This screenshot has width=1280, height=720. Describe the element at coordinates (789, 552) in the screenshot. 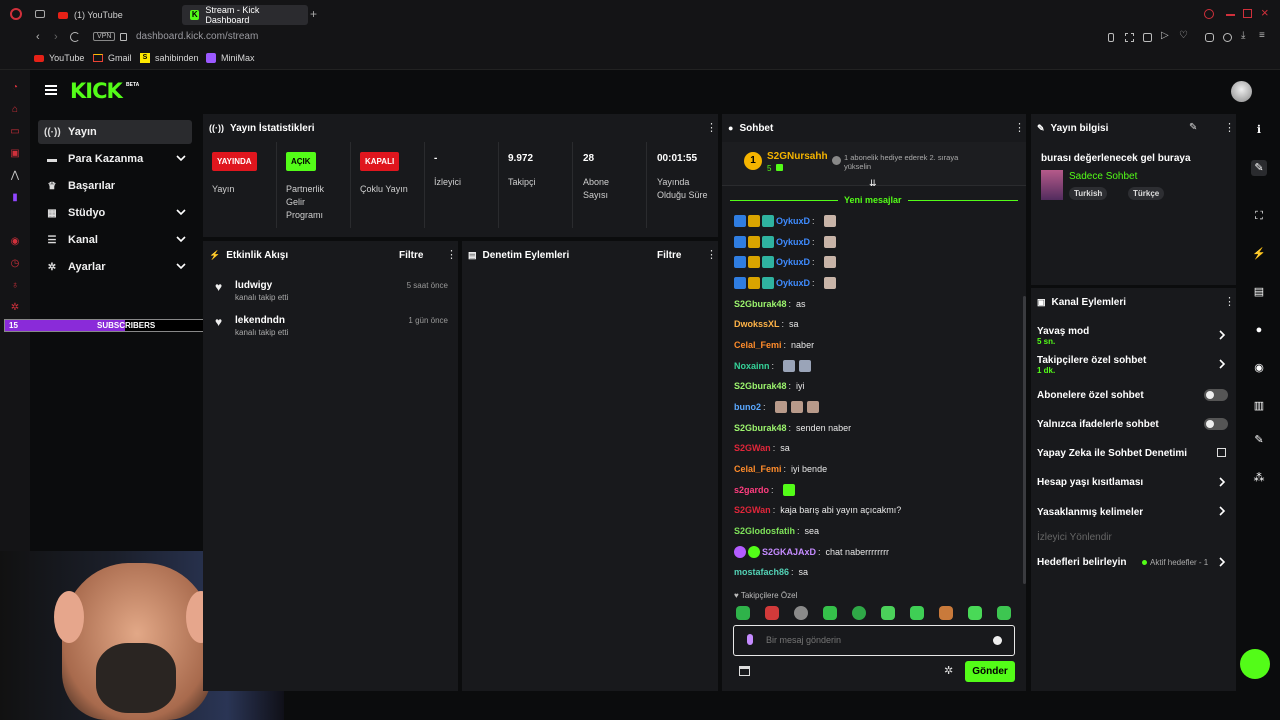

I see `chat-username: S2GKAJAxD` at that location.